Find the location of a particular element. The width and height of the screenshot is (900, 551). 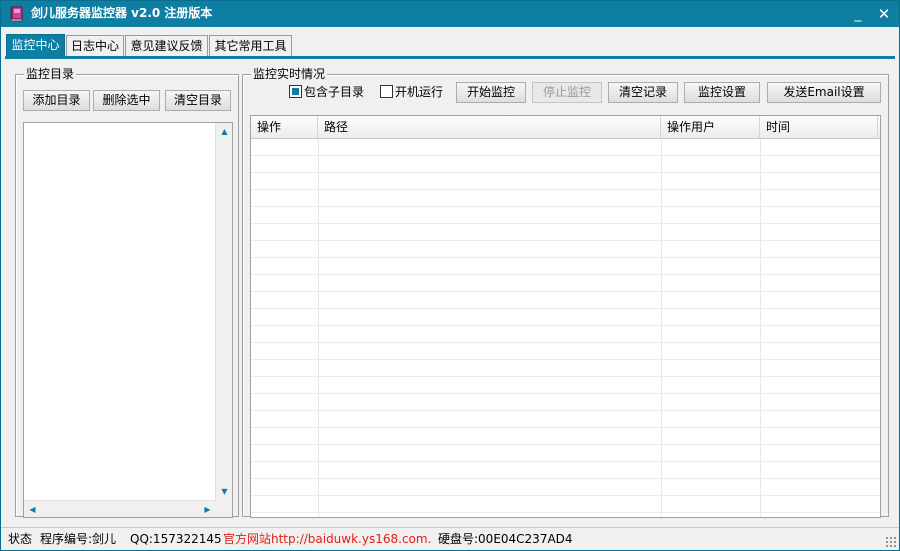

app-book-icon is located at coordinates (16, 14).